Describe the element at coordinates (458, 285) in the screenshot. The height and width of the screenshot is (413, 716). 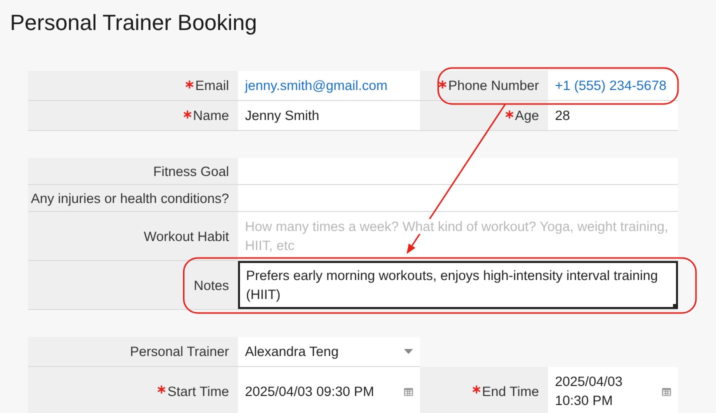
I see `text-area: Prefers early morning workouts, enjoys high-intensity interval training (HIIT)` at that location.